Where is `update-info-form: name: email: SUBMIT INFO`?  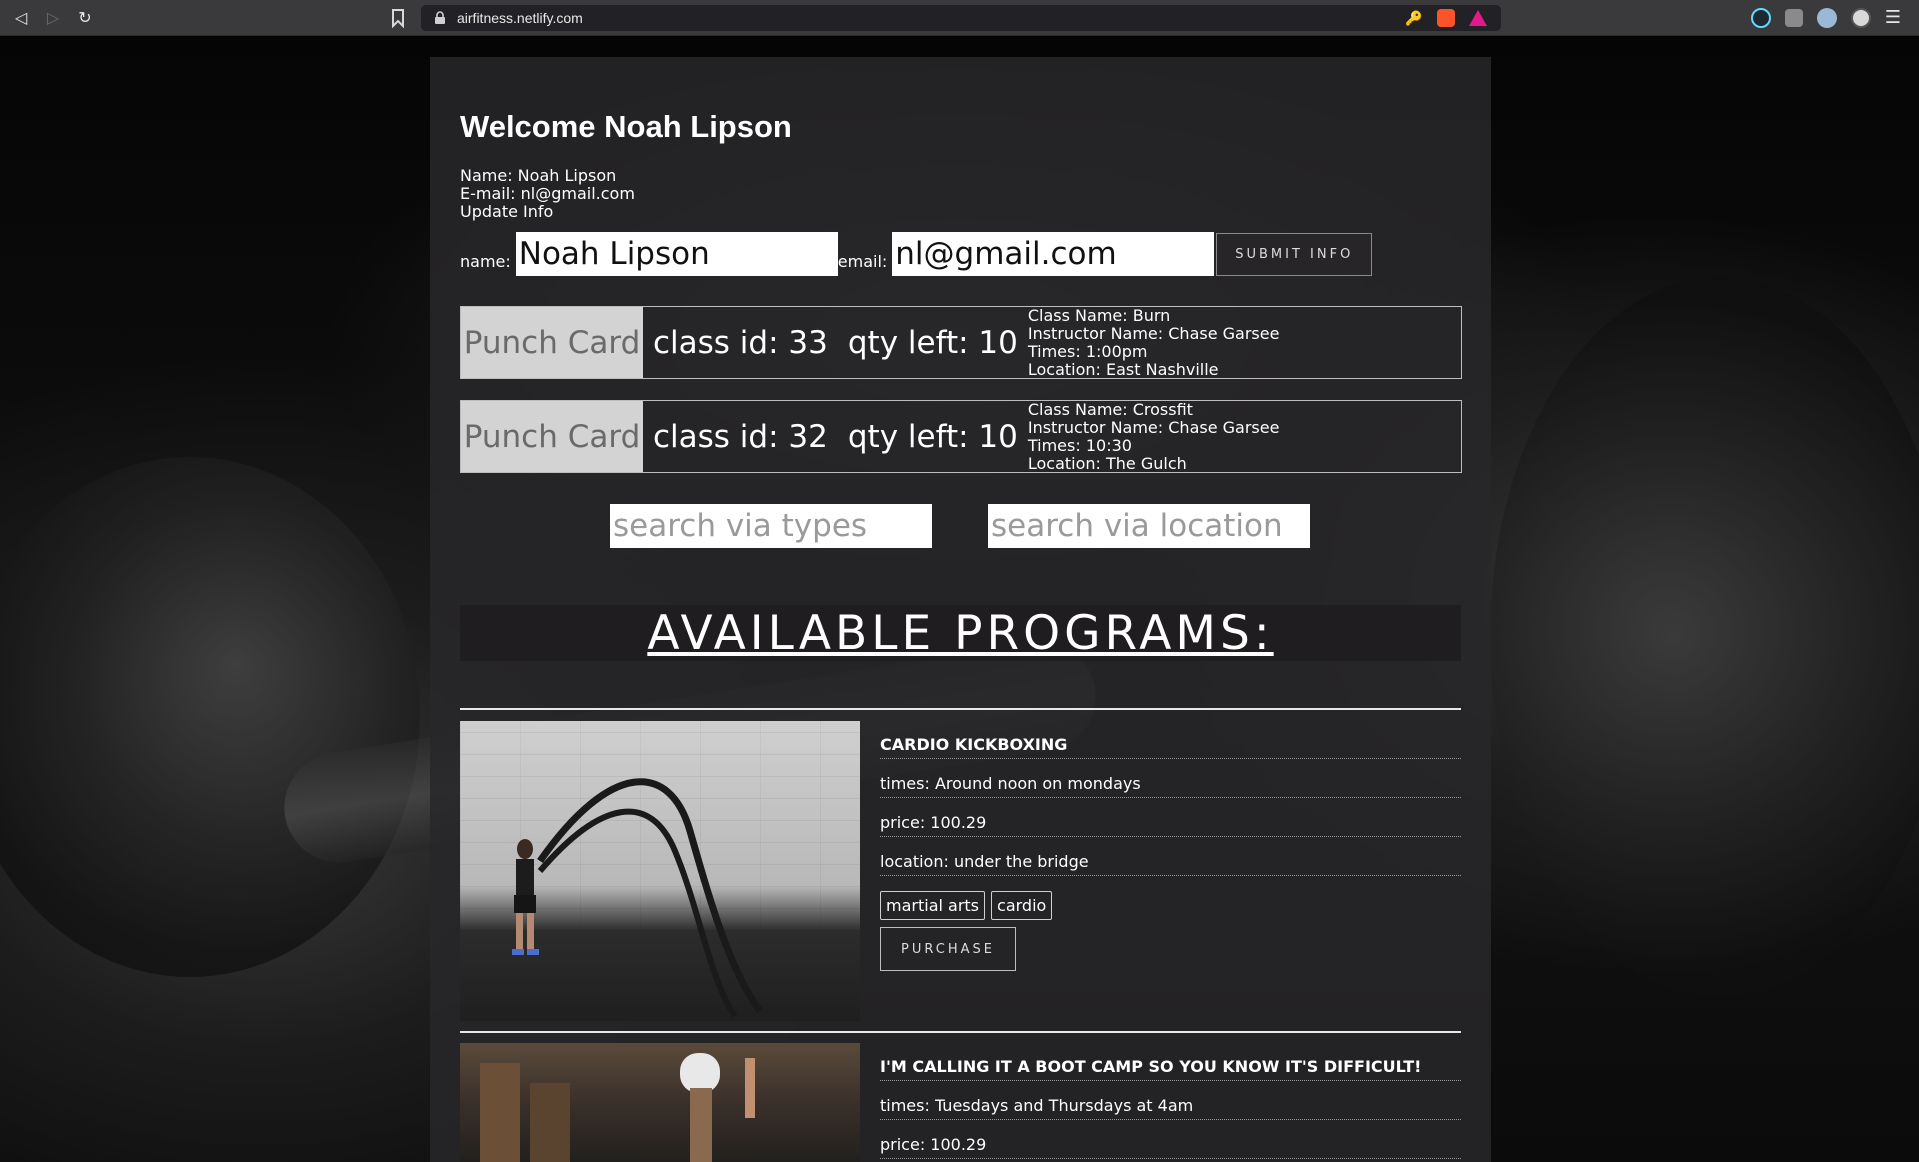 update-info-form: name: email: SUBMIT INFO is located at coordinates (916, 254).